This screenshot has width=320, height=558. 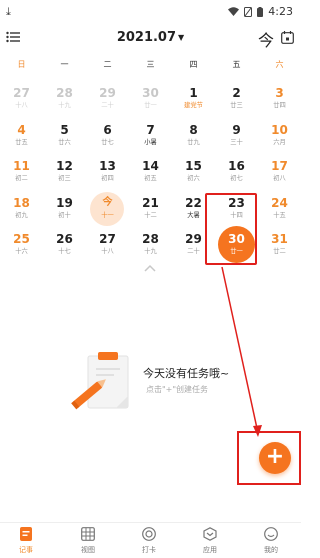 I want to click on nav-label-notes: 记事, so click(x=26, y=550).